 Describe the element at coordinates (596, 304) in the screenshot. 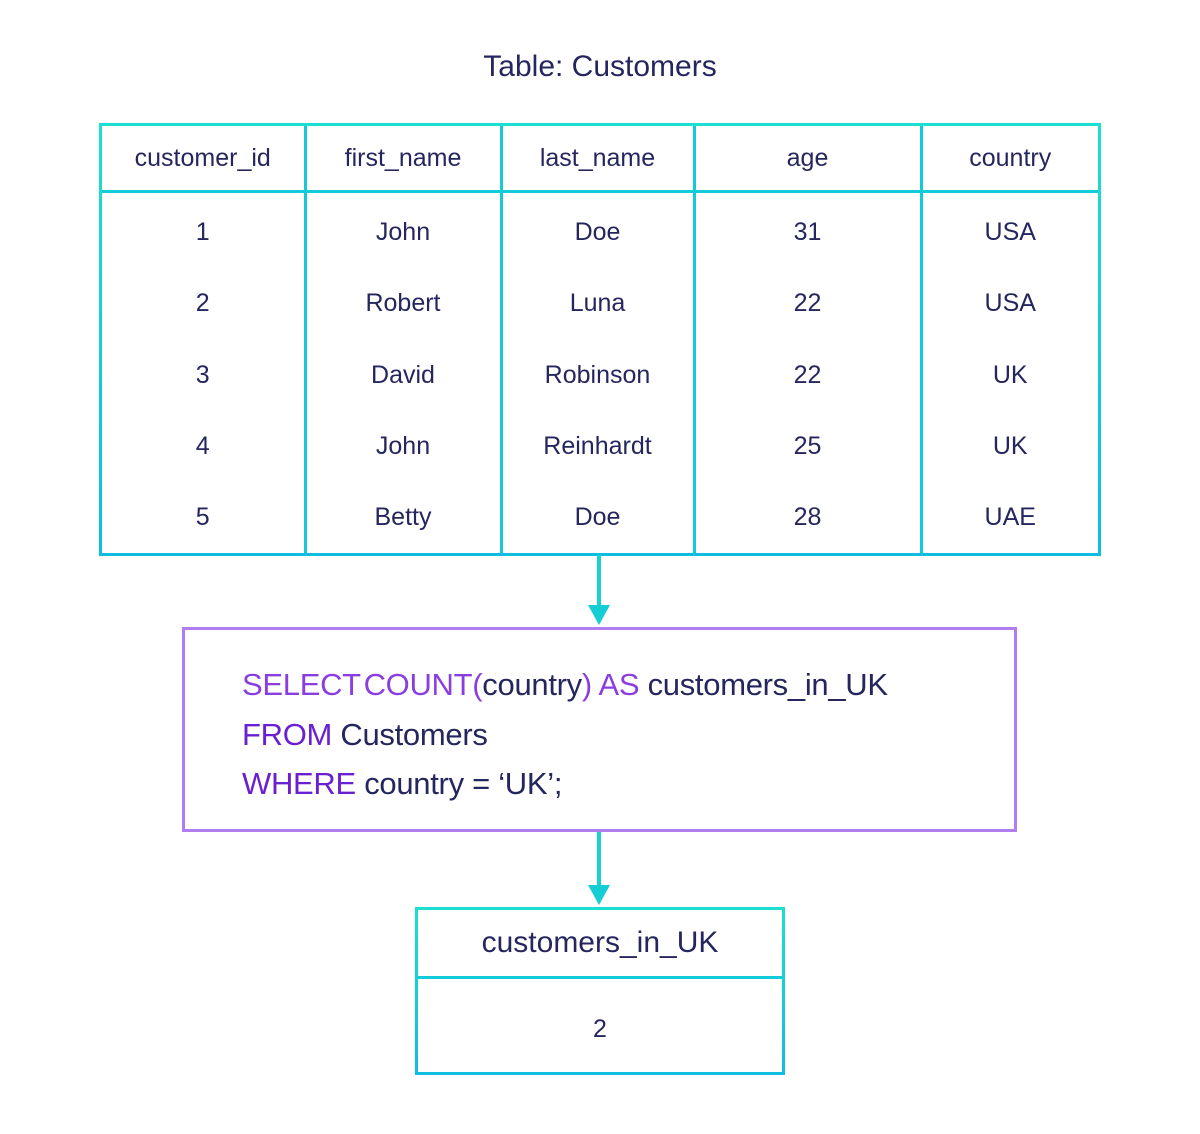

I see `table-cell-last-name: Luna` at that location.